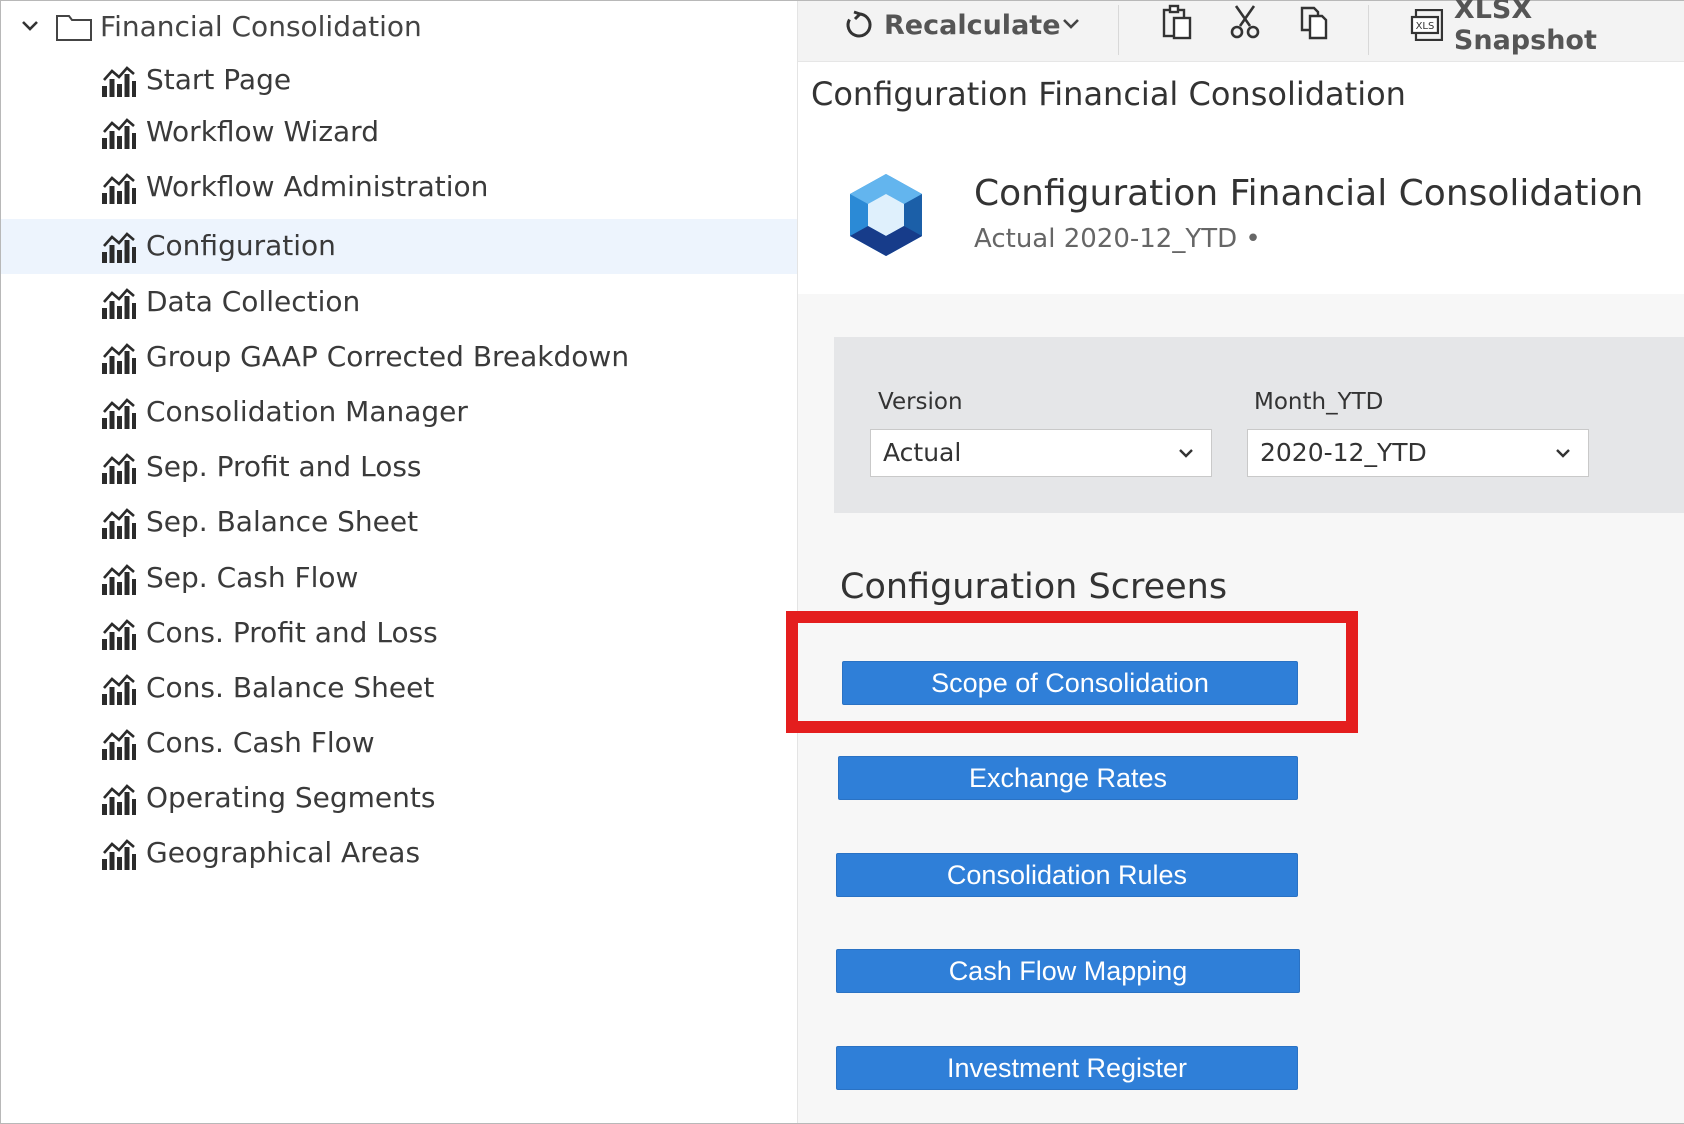 This screenshot has width=1684, height=1124. Describe the element at coordinates (1259, 425) in the screenshot. I see `filter-panel: Version Actual Month_YTD 2020-12_YTD` at that location.